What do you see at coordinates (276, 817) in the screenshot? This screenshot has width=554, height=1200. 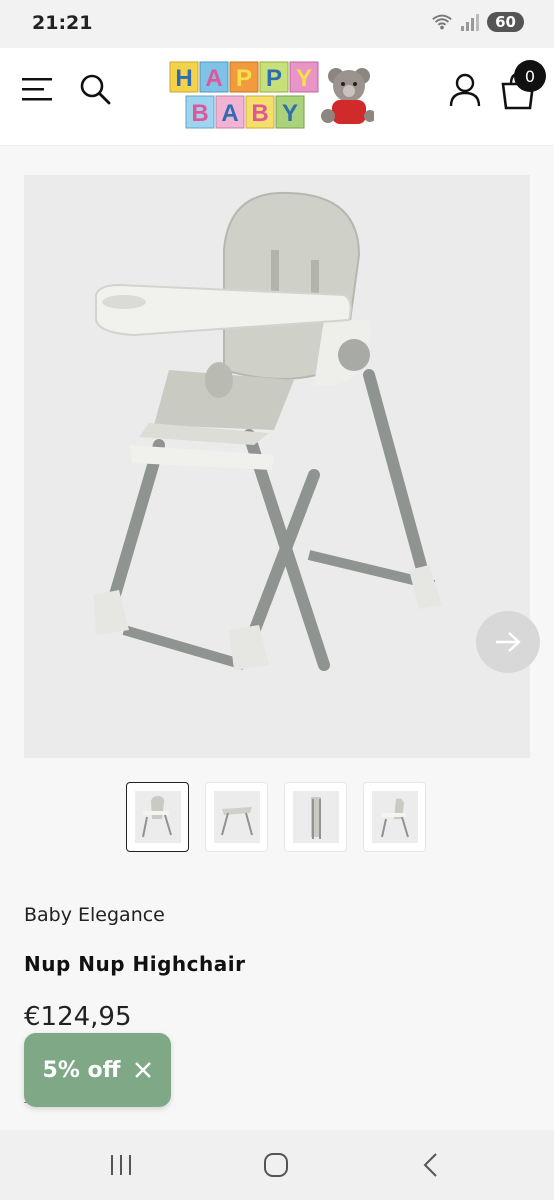 I see `thumbnail-strip` at bounding box center [276, 817].